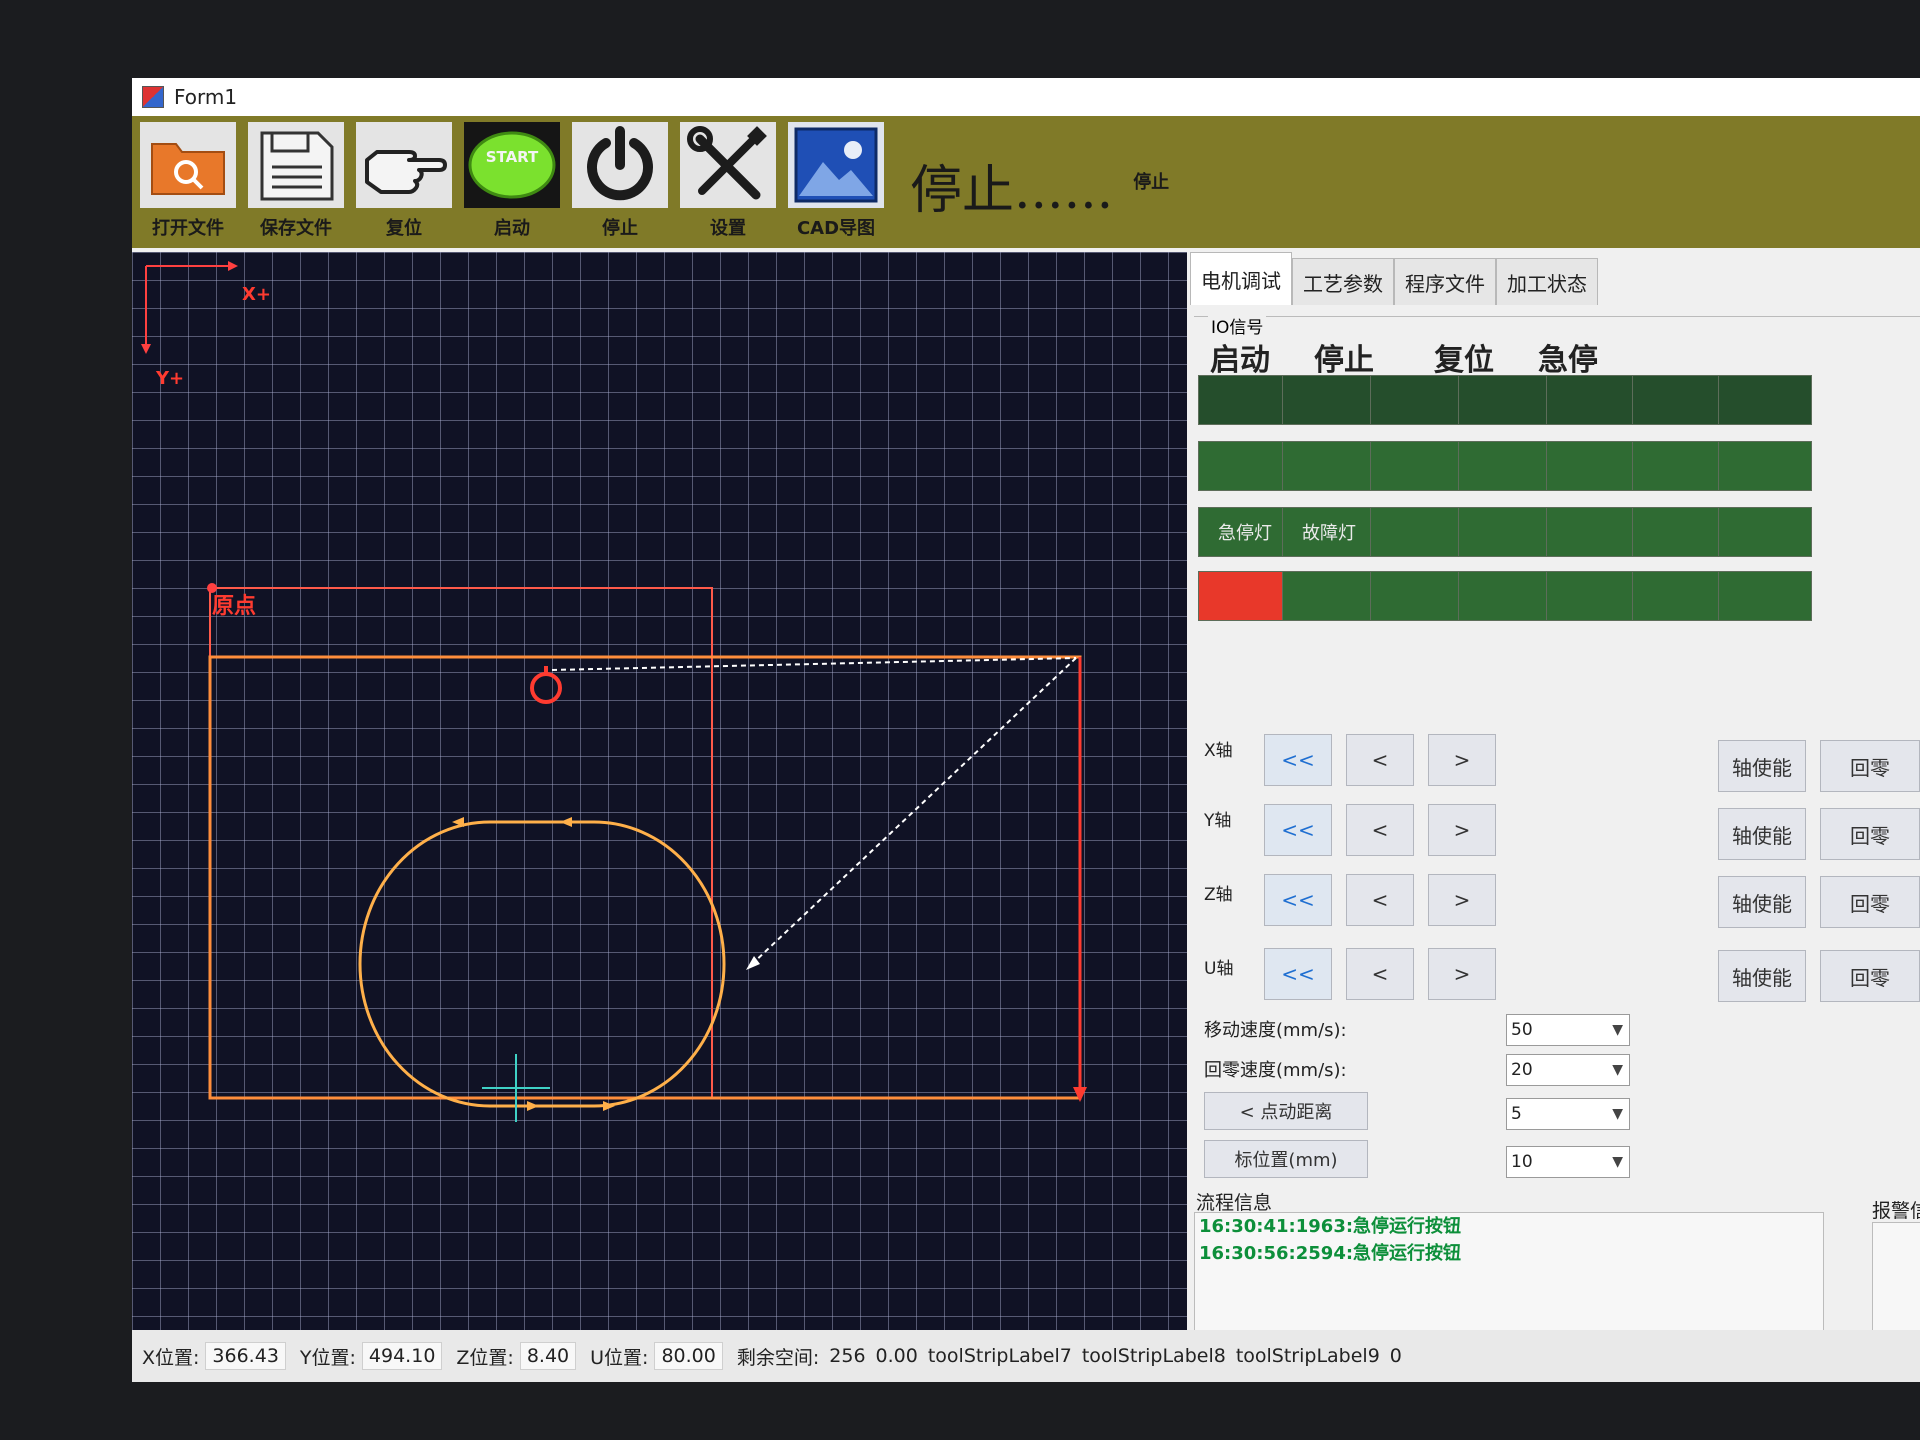 The image size is (1920, 1440). Describe the element at coordinates (1762, 766) in the screenshot. I see `x-axis-enable-button: 轴使能` at that location.